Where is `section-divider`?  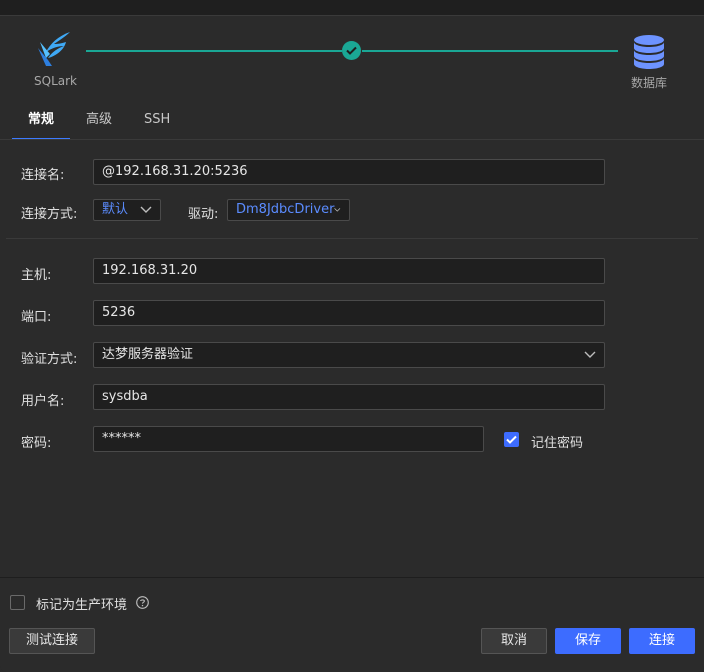 section-divider is located at coordinates (352, 238).